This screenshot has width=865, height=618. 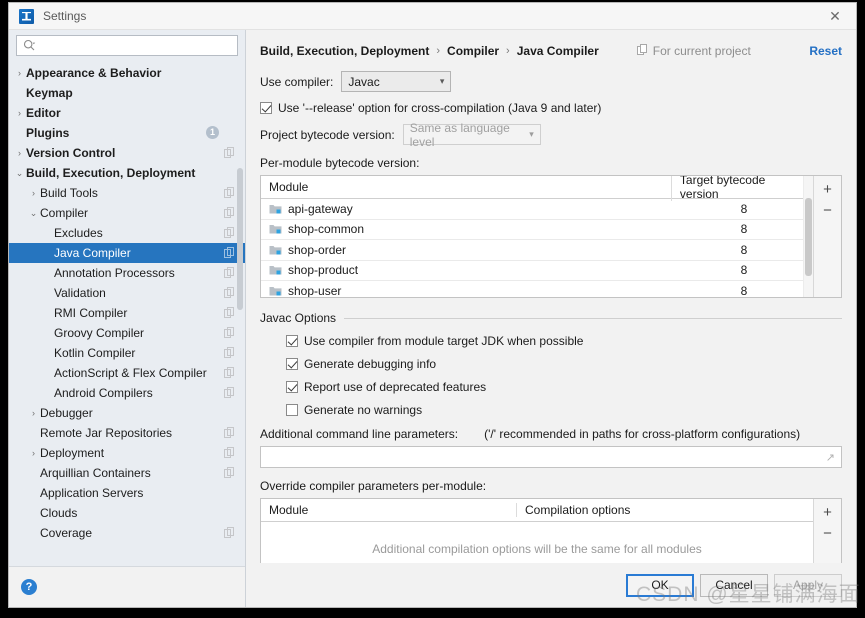 I want to click on table-row: api-gateway 8, so click(x=532, y=209).